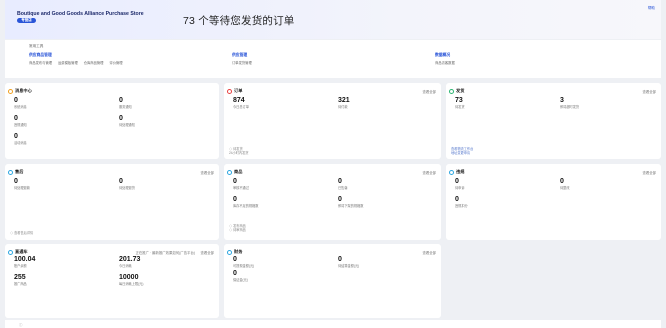 The width and height of the screenshot is (666, 328). I want to click on wallet-icon, so click(229, 252).